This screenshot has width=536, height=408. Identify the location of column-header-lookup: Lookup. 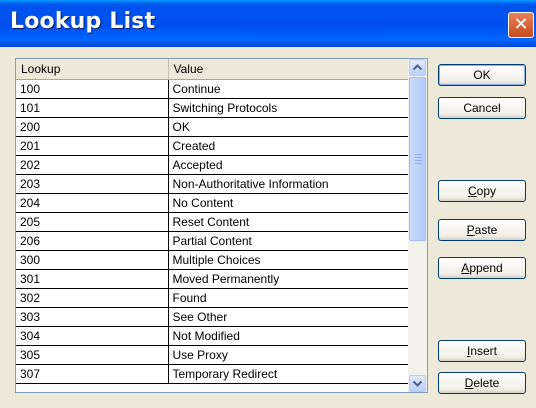
(92, 69).